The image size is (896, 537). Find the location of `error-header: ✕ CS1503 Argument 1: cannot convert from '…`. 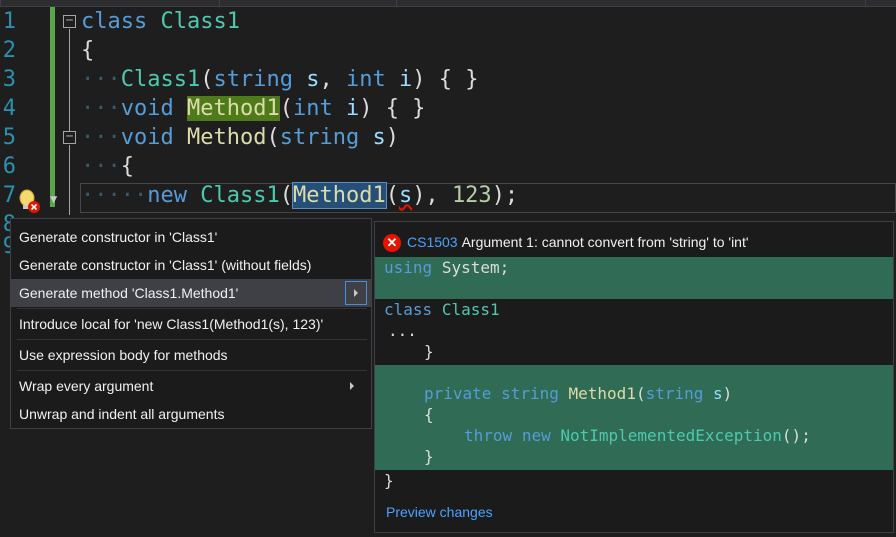

error-header: ✕ CS1503 Argument 1: cannot convert from '… is located at coordinates (566, 242).